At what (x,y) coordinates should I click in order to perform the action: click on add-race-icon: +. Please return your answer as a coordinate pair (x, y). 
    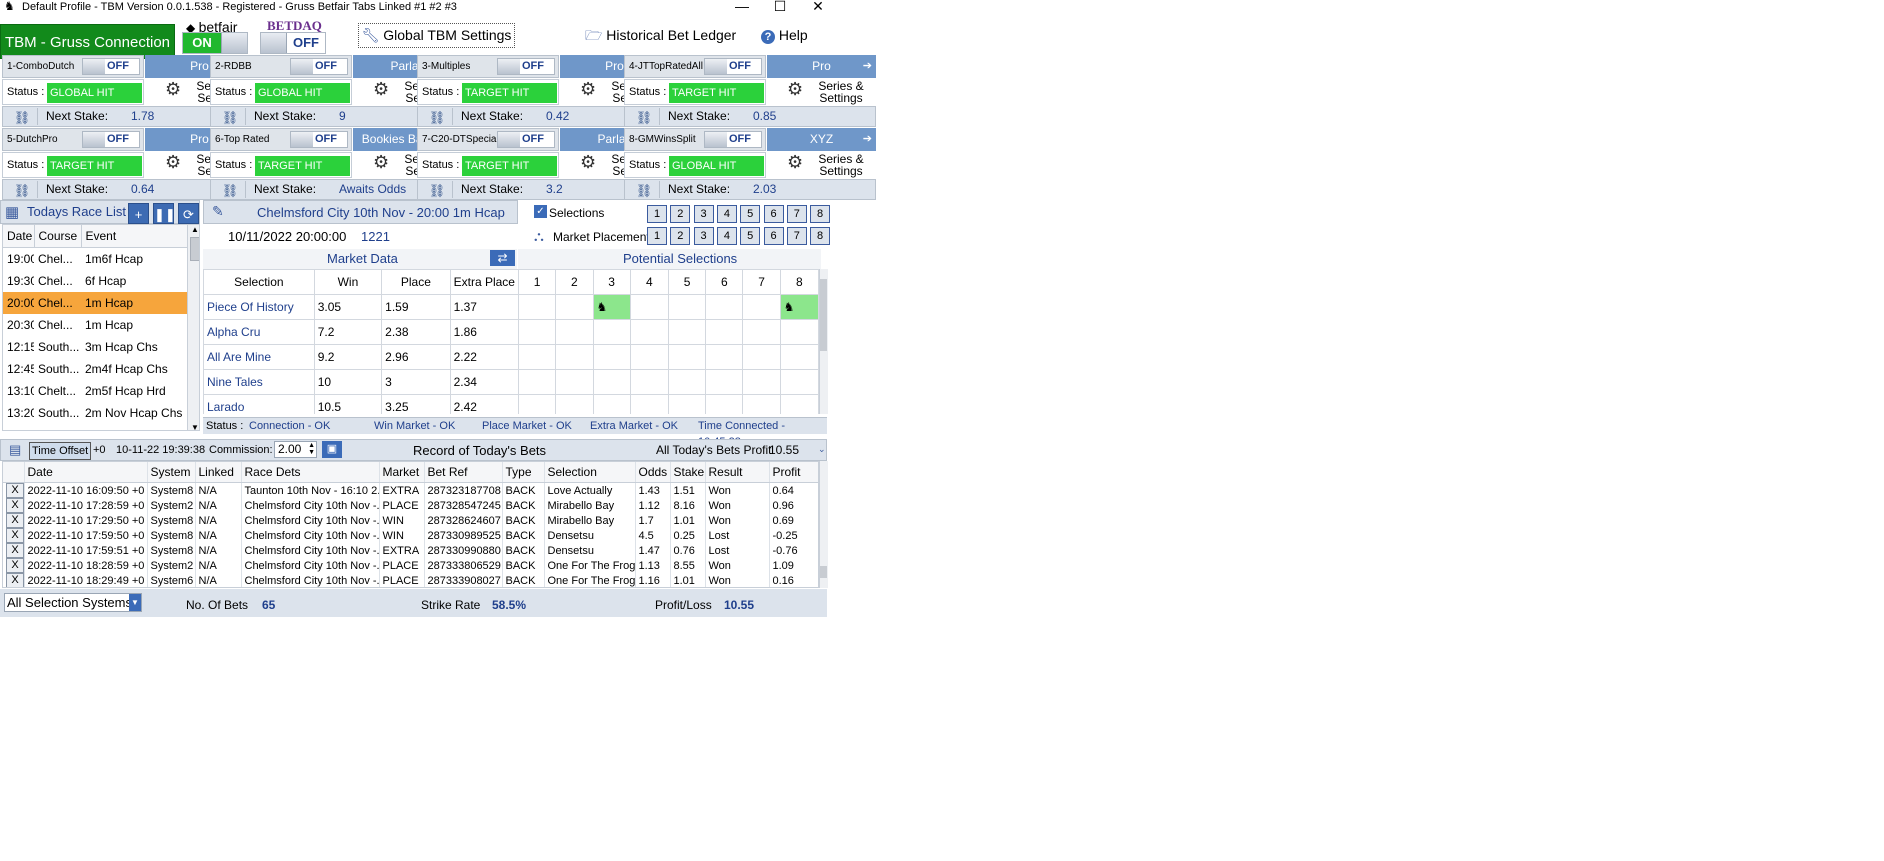
    Looking at the image, I should click on (138, 213).